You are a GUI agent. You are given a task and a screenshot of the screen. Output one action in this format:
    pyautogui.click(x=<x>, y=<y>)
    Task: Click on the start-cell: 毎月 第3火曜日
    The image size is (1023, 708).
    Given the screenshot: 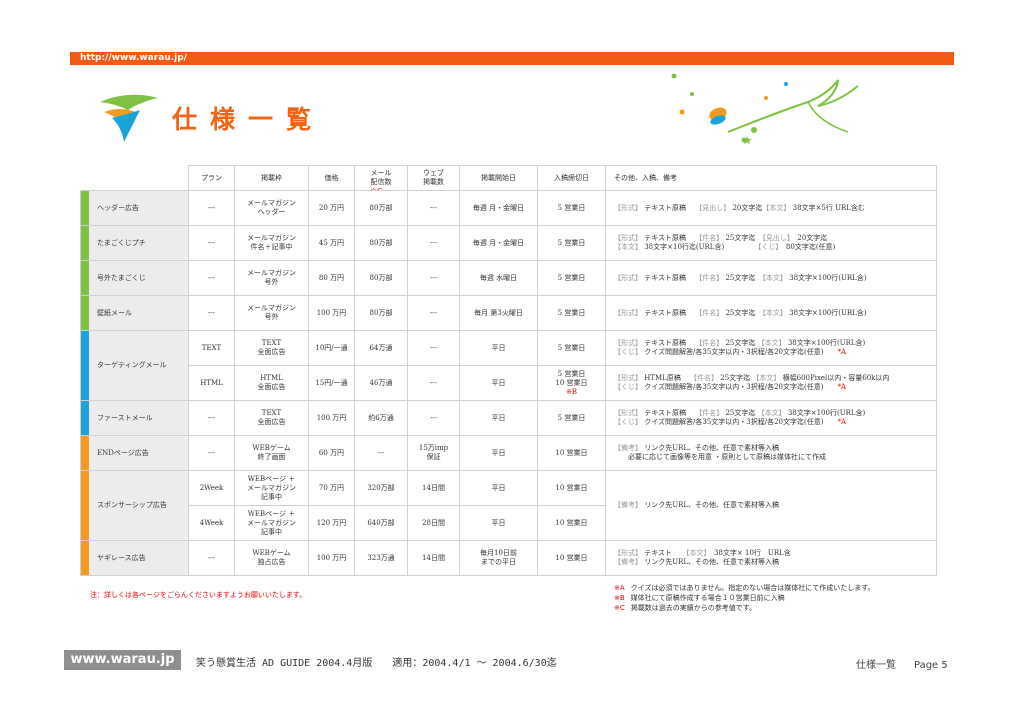 What is the action you would take?
    pyautogui.click(x=498, y=313)
    